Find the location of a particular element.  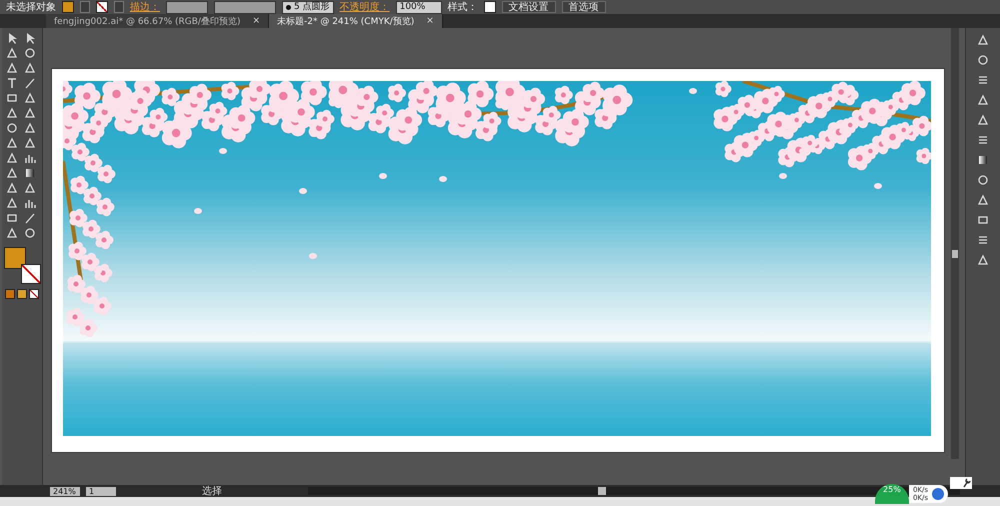

gradient-mode-button is located at coordinates (22, 294).